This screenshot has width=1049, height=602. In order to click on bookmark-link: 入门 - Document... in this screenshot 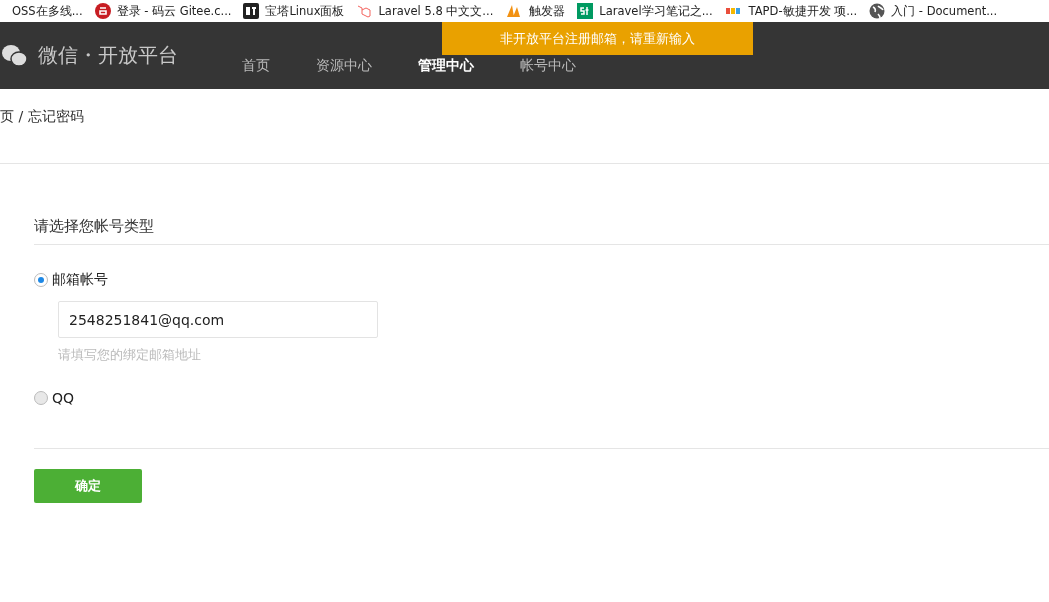, I will do `click(944, 11)`.